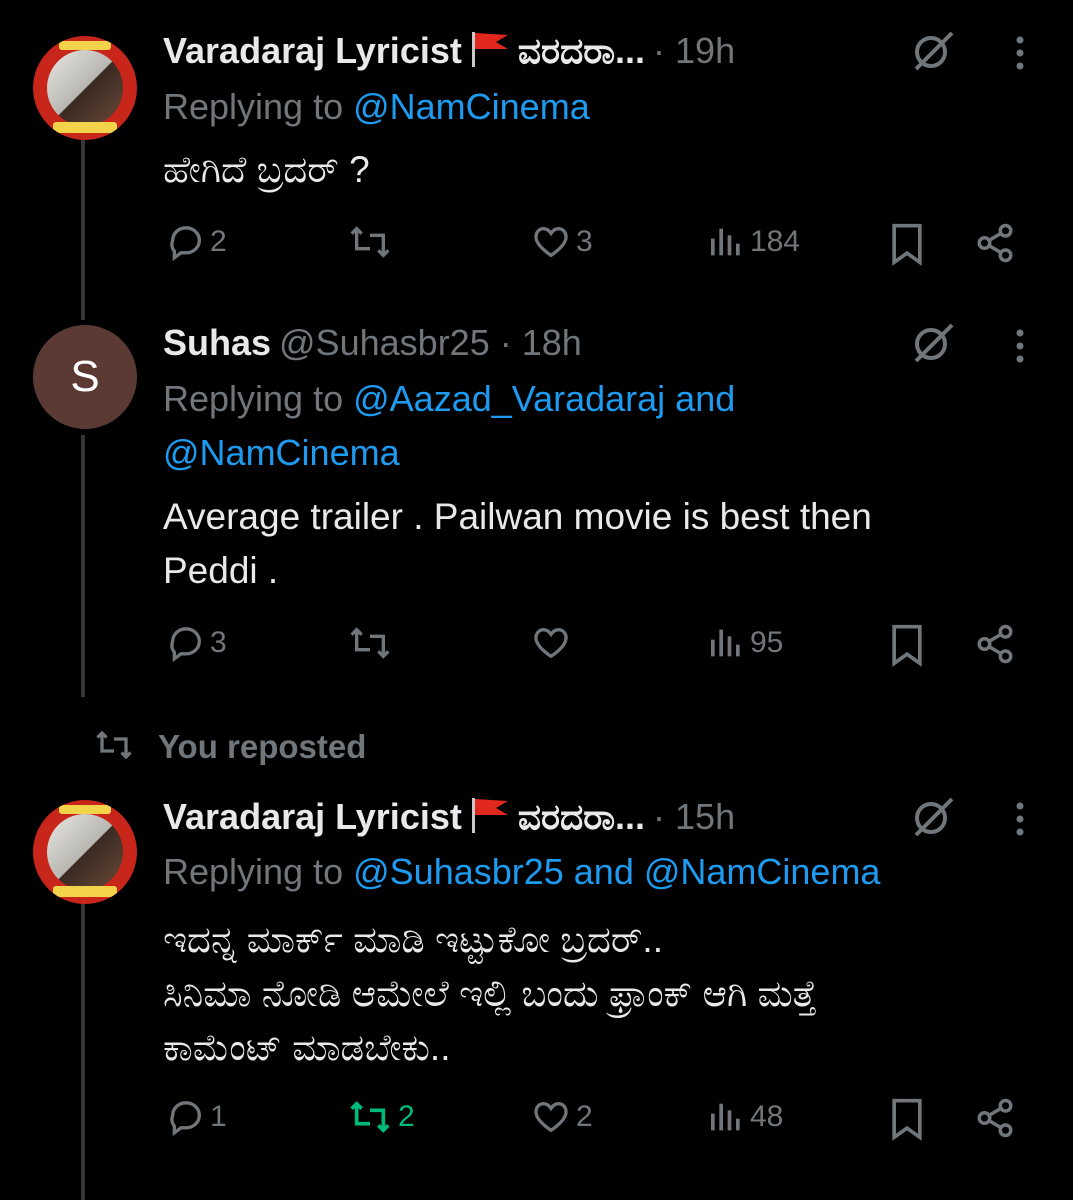  I want to click on like-button: 2, so click(561, 1117).